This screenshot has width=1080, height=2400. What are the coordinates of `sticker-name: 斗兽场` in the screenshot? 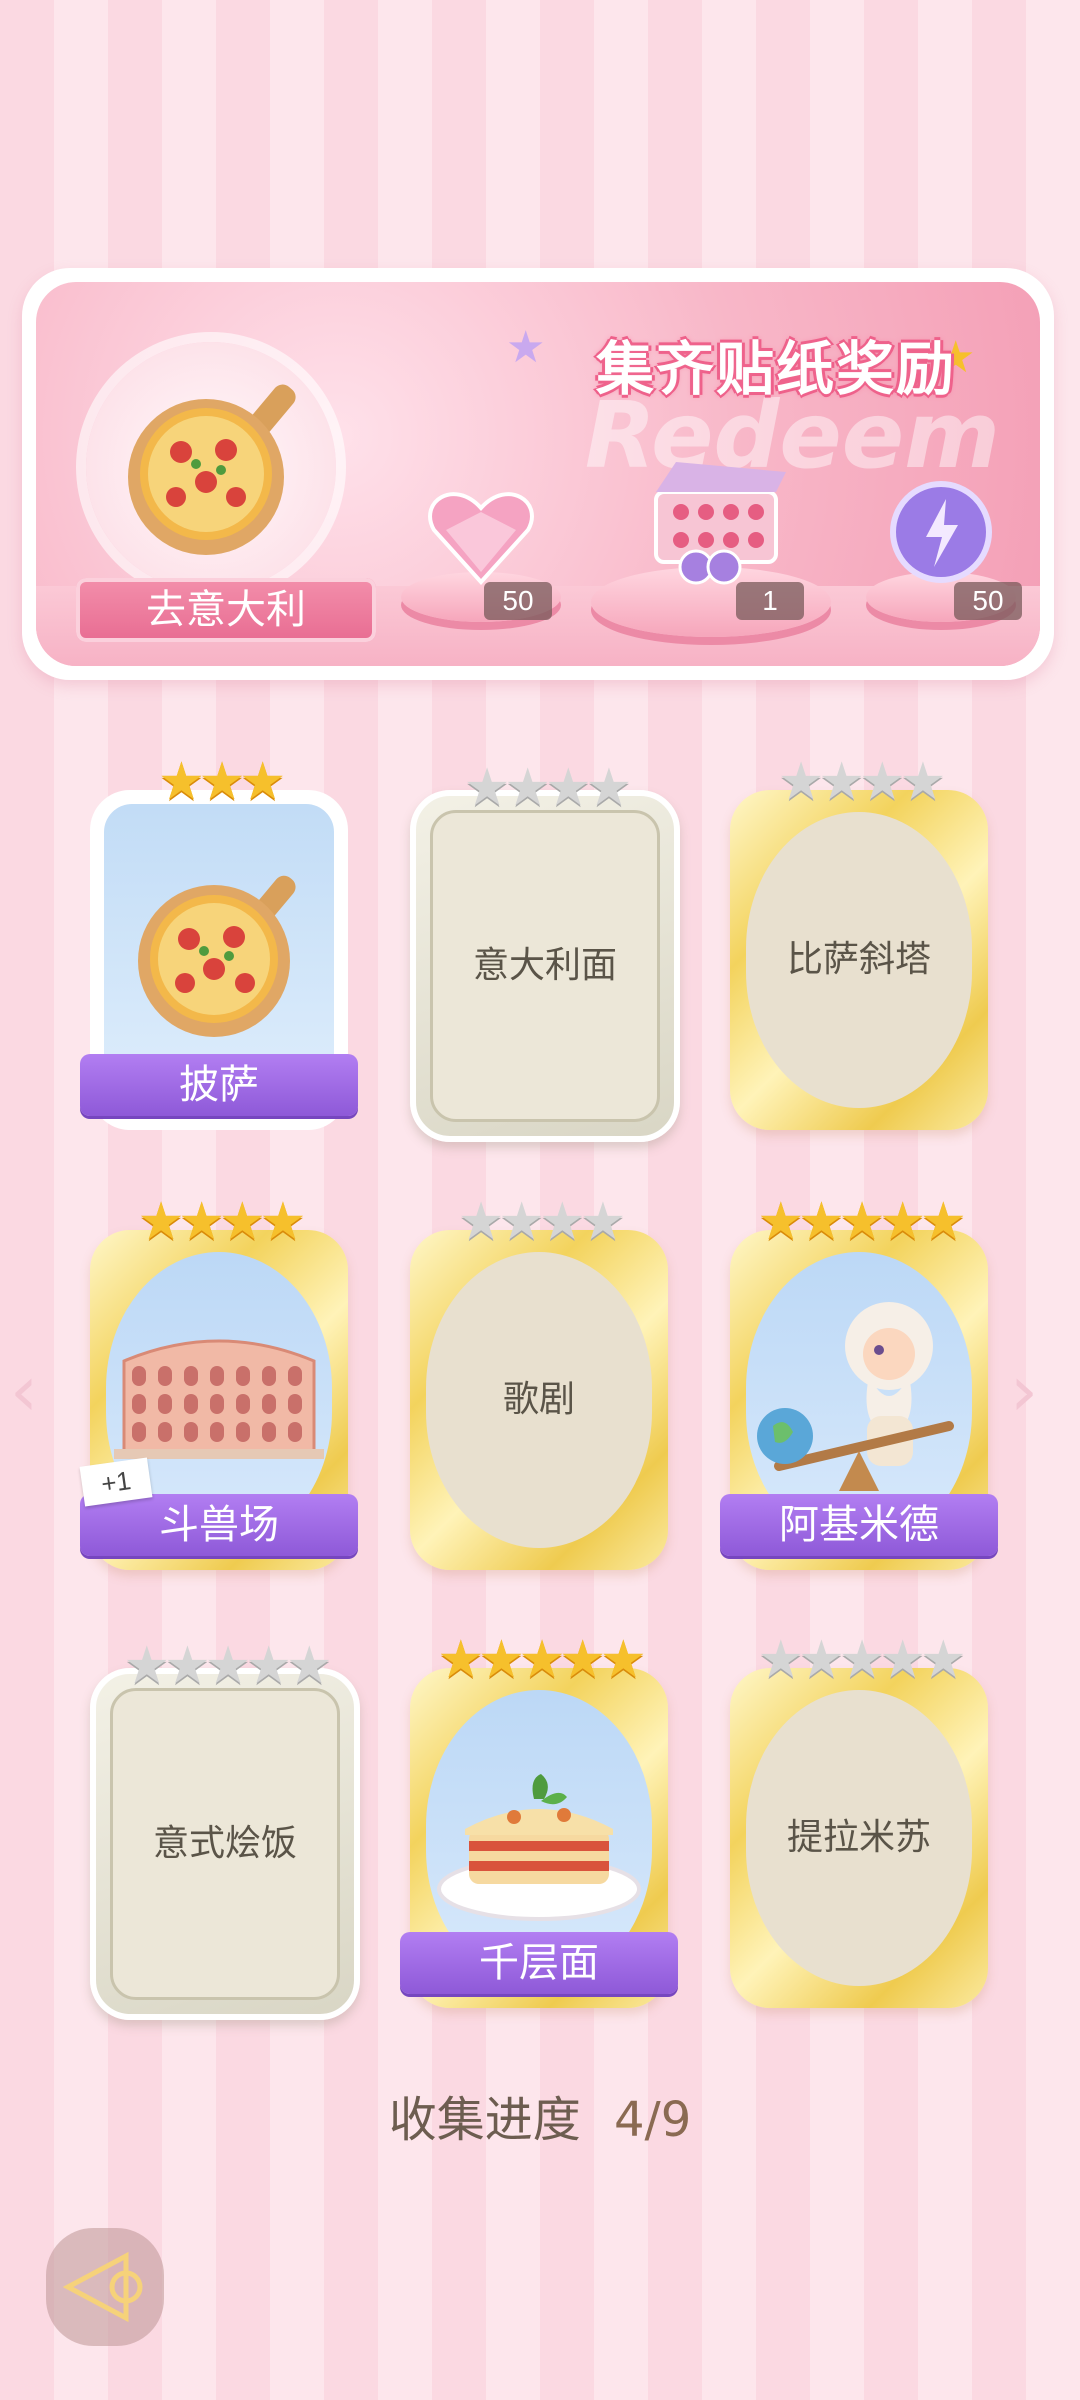 It's located at (219, 1525).